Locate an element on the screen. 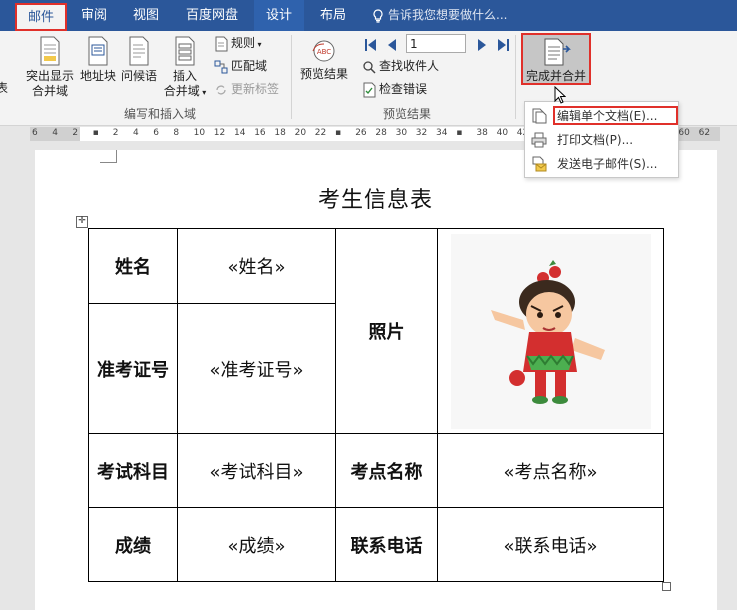 This screenshot has height=610, width=737. ruler-tick-label: 38 is located at coordinates (482, 133).